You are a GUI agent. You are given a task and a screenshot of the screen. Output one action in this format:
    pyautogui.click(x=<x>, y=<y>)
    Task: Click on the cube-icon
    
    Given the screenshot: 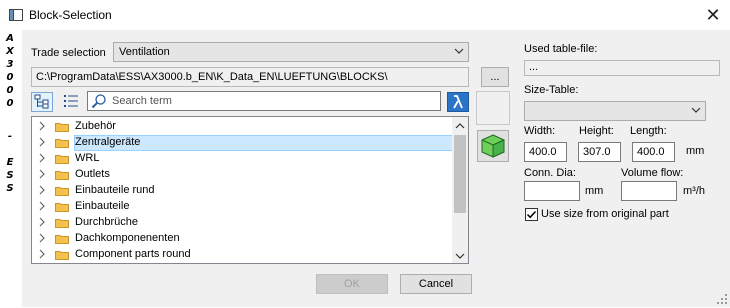 What is the action you would take?
    pyautogui.click(x=493, y=146)
    